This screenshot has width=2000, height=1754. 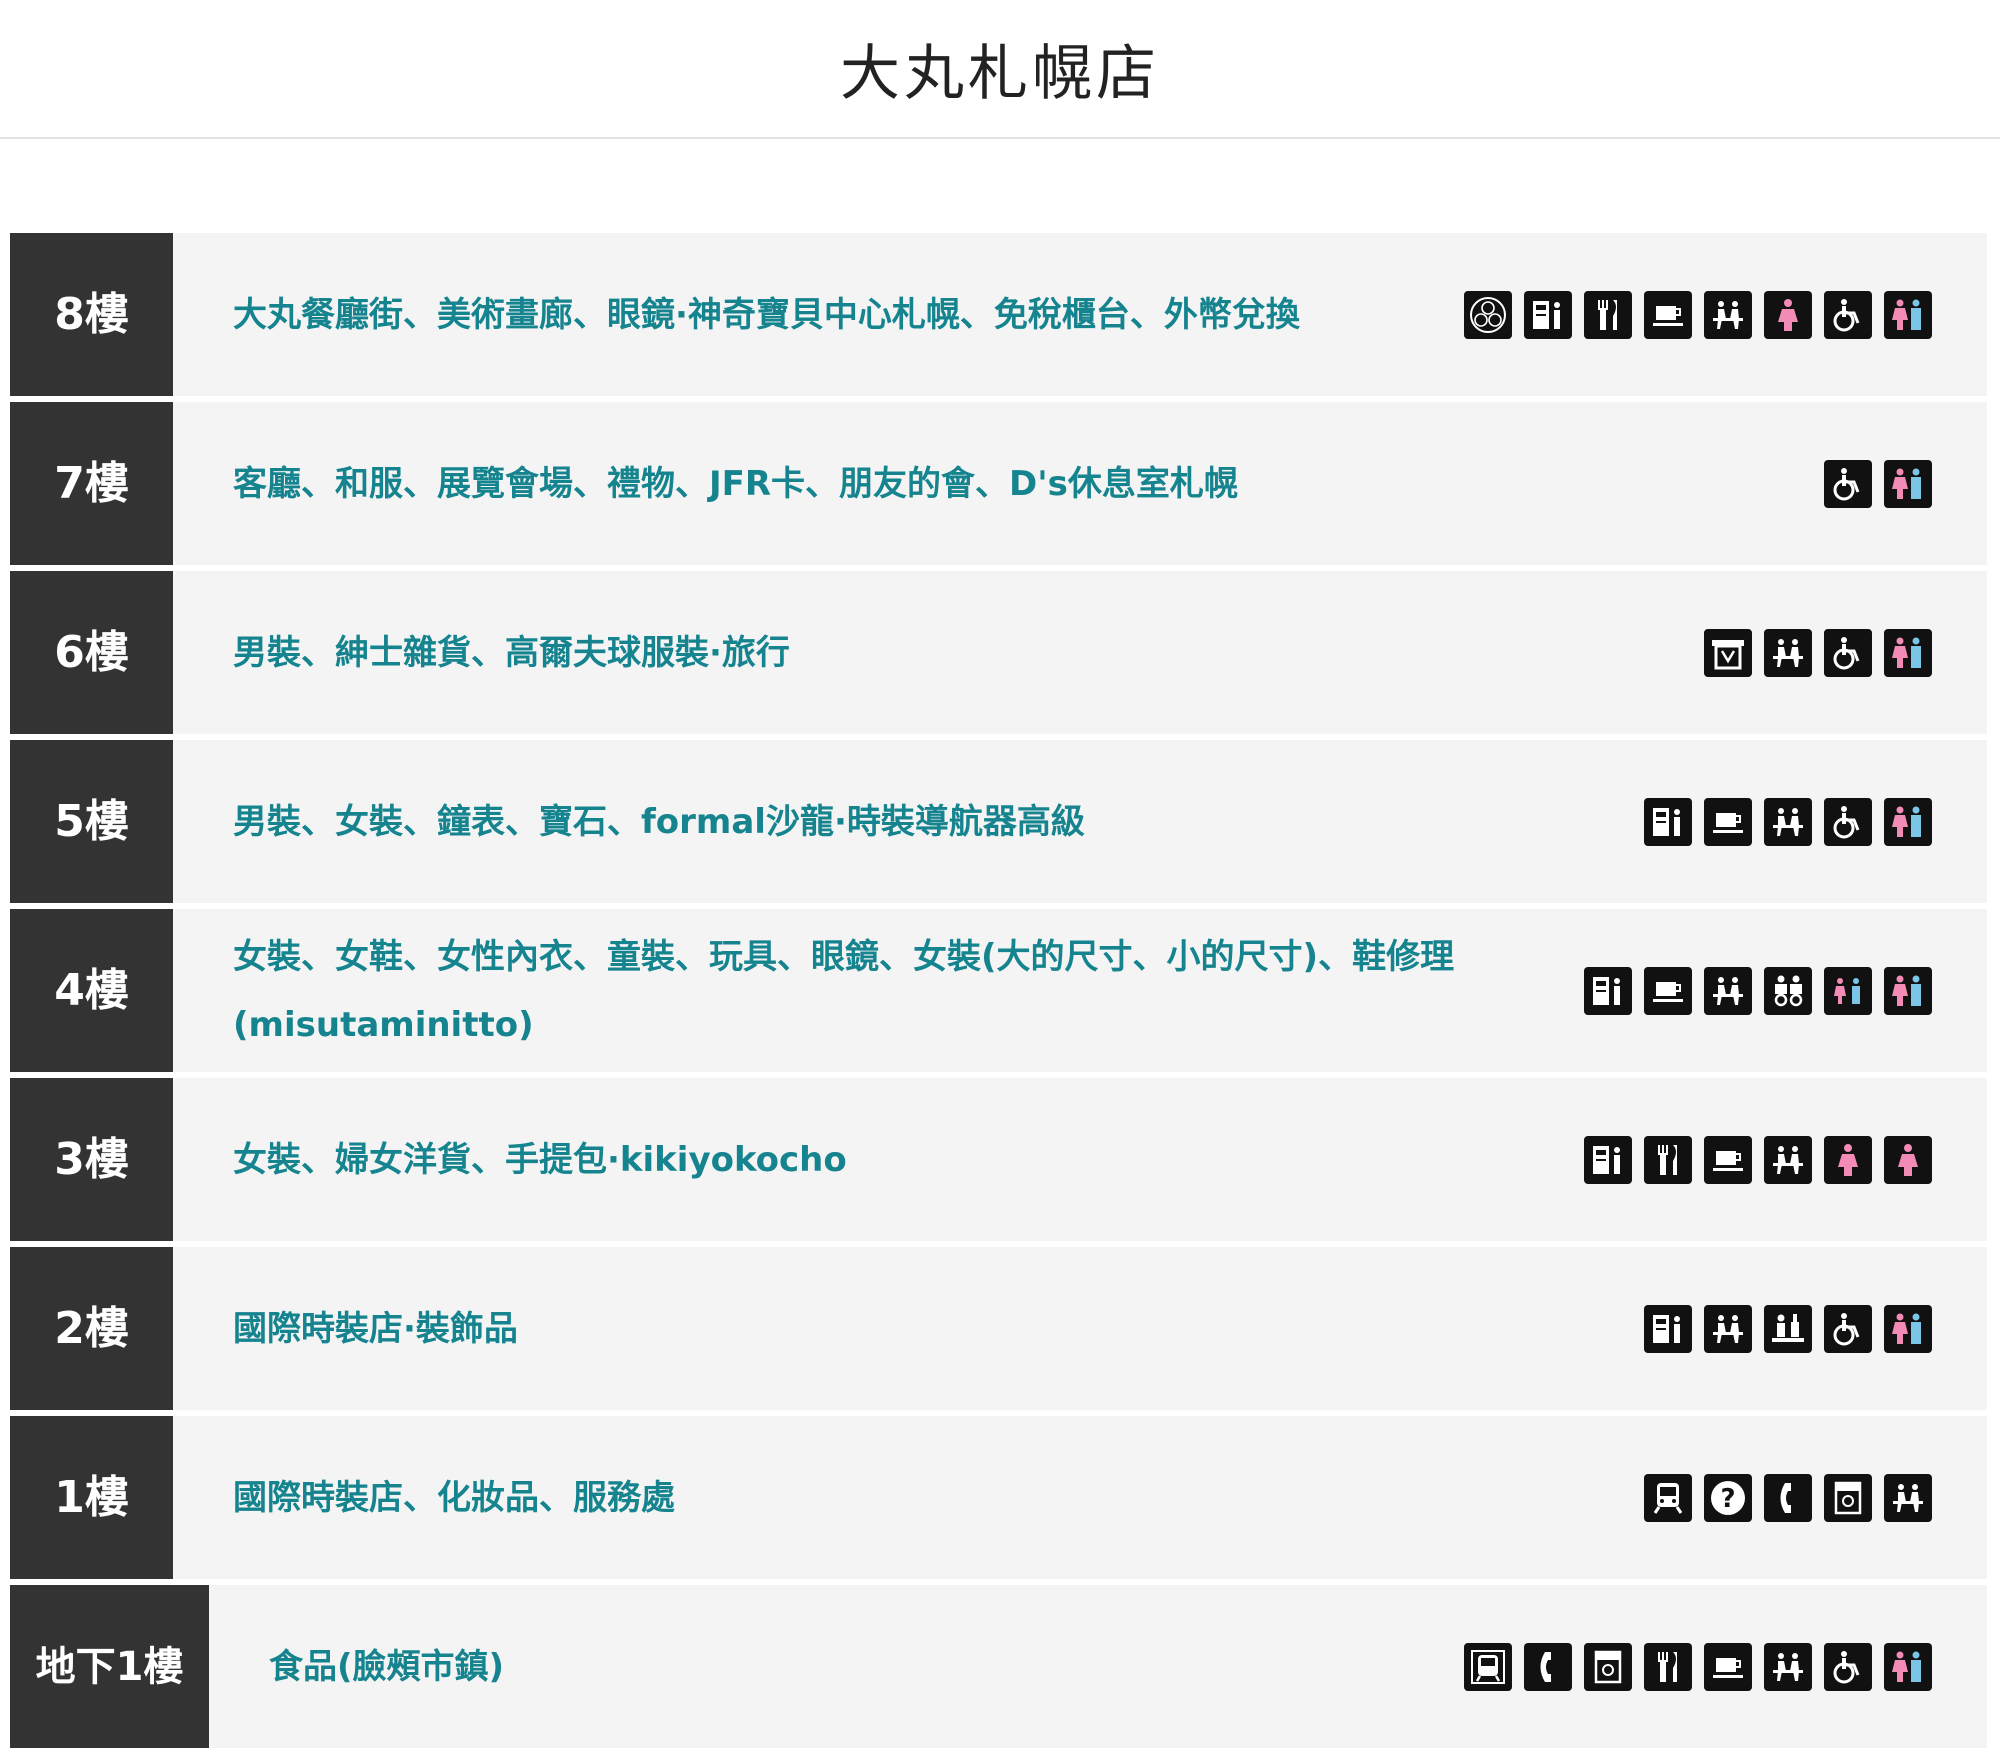 What do you see at coordinates (91, 314) in the screenshot?
I see `floor-label: 8樓` at bounding box center [91, 314].